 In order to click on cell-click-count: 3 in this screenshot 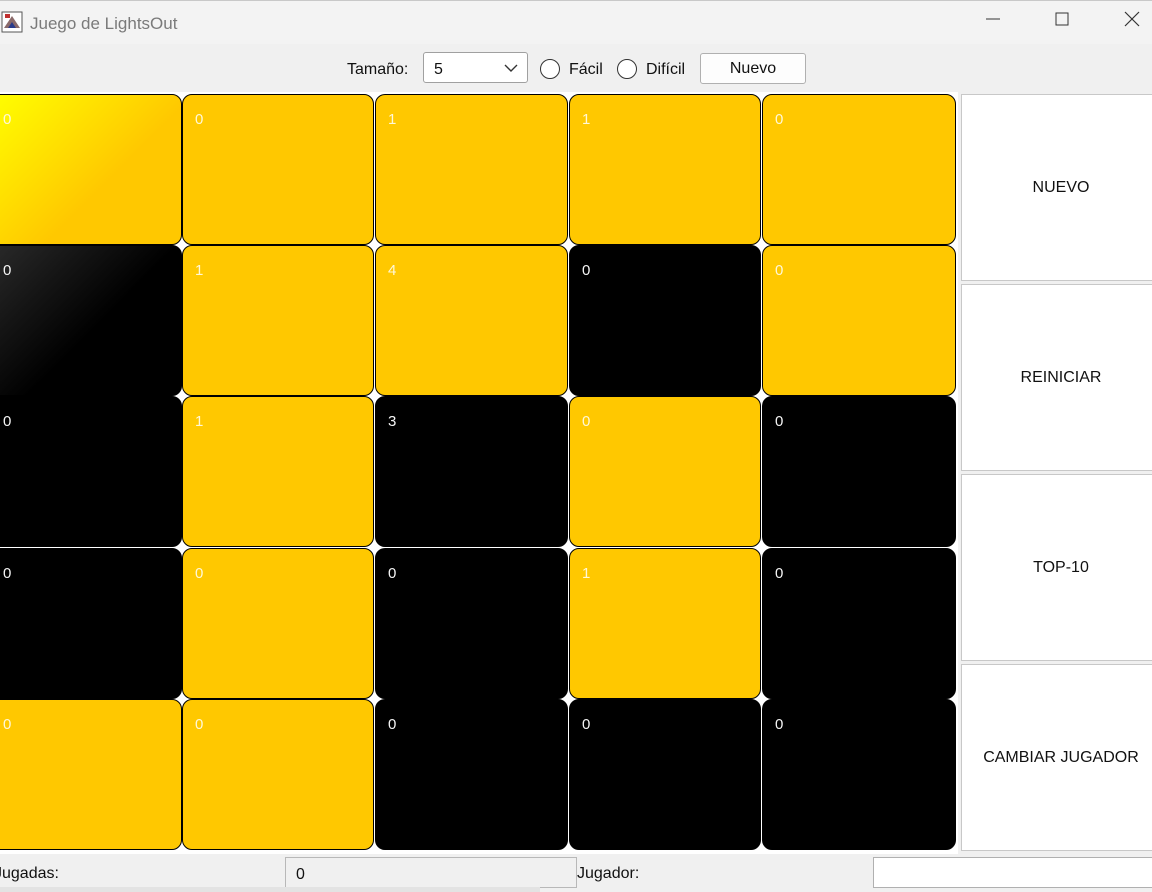, I will do `click(392, 421)`.